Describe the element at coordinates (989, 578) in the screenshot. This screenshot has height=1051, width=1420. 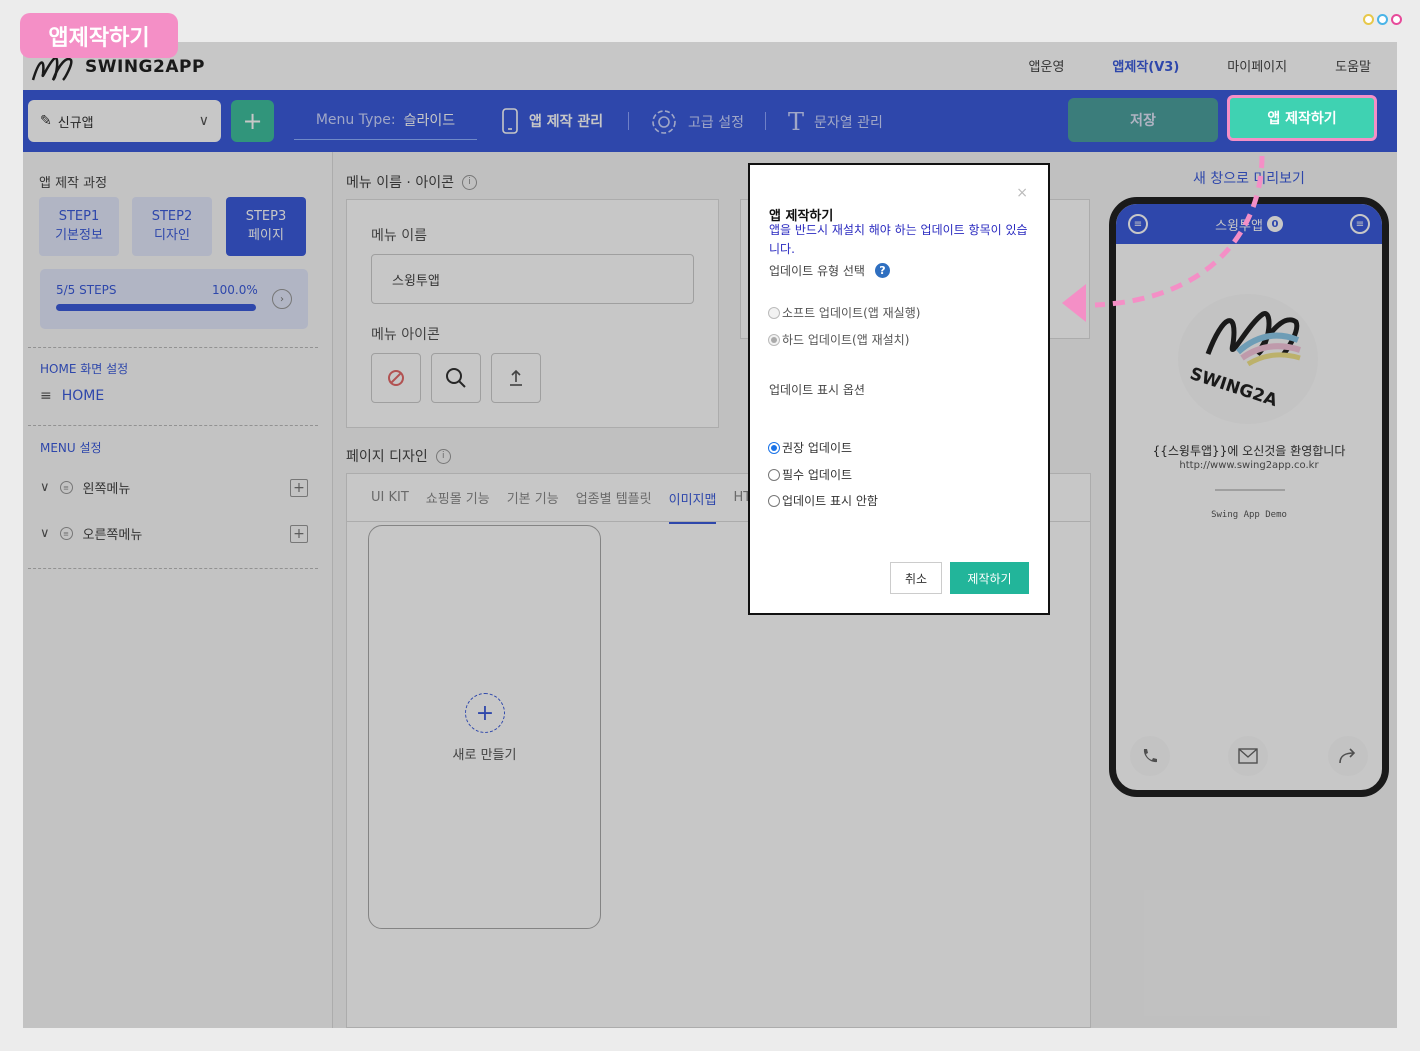
I see `confirm-build-button: 제작하기` at that location.